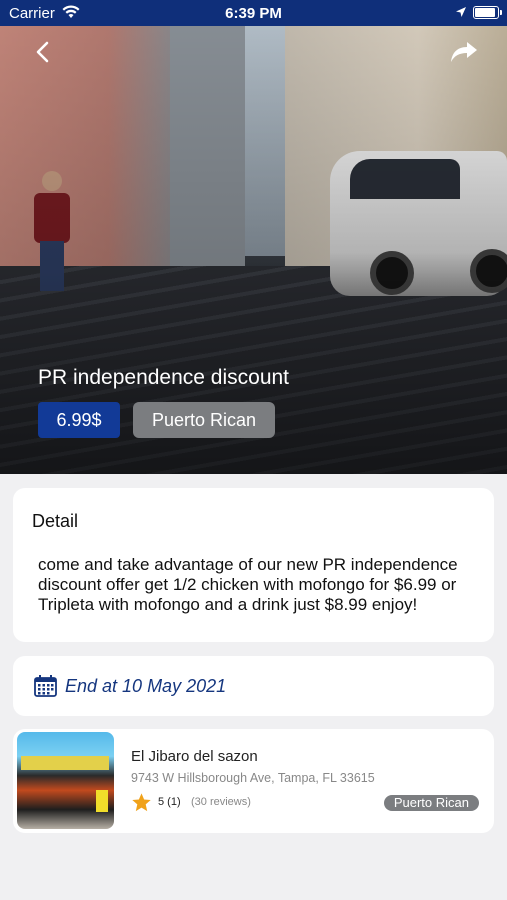 This screenshot has height=900, width=507. What do you see at coordinates (164, 377) in the screenshot?
I see `deal-title: PR independence discount` at bounding box center [164, 377].